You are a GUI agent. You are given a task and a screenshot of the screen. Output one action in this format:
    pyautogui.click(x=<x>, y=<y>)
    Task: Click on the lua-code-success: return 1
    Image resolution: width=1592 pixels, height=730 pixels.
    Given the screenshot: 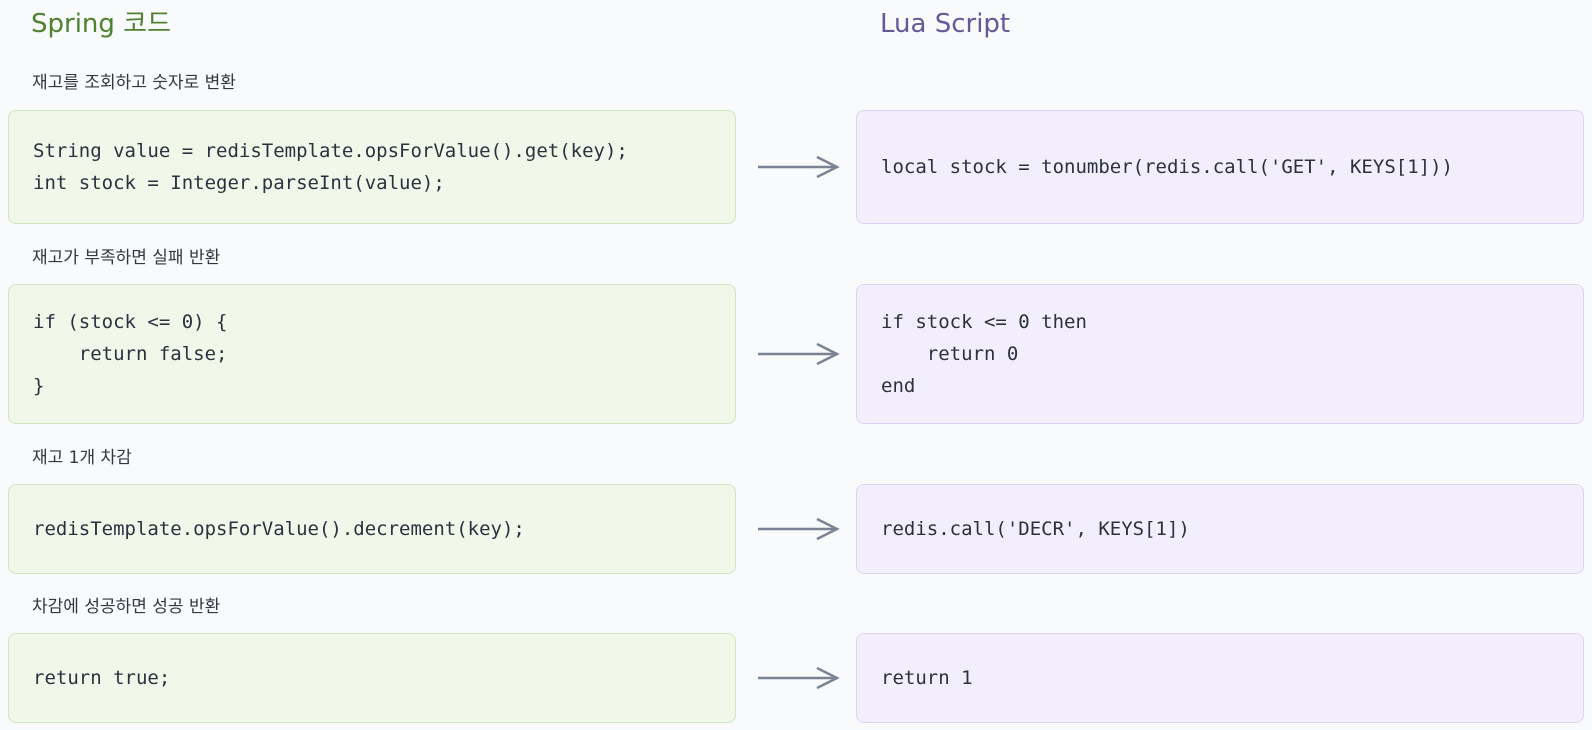 What is the action you would take?
    pyautogui.click(x=927, y=678)
    